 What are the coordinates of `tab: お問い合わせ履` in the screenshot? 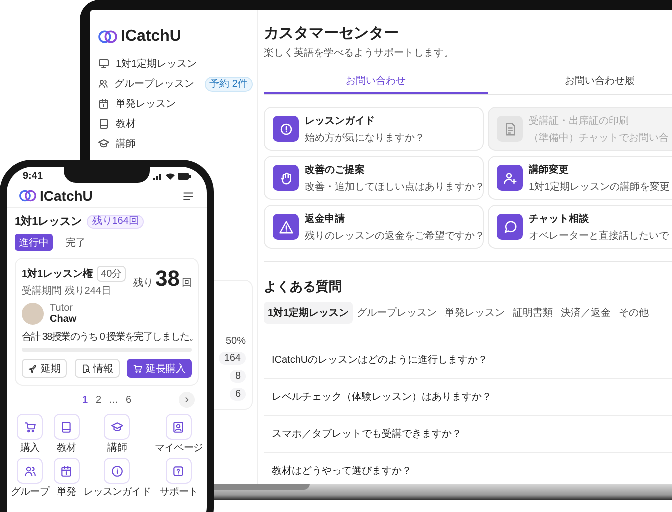 It's located at (580, 82).